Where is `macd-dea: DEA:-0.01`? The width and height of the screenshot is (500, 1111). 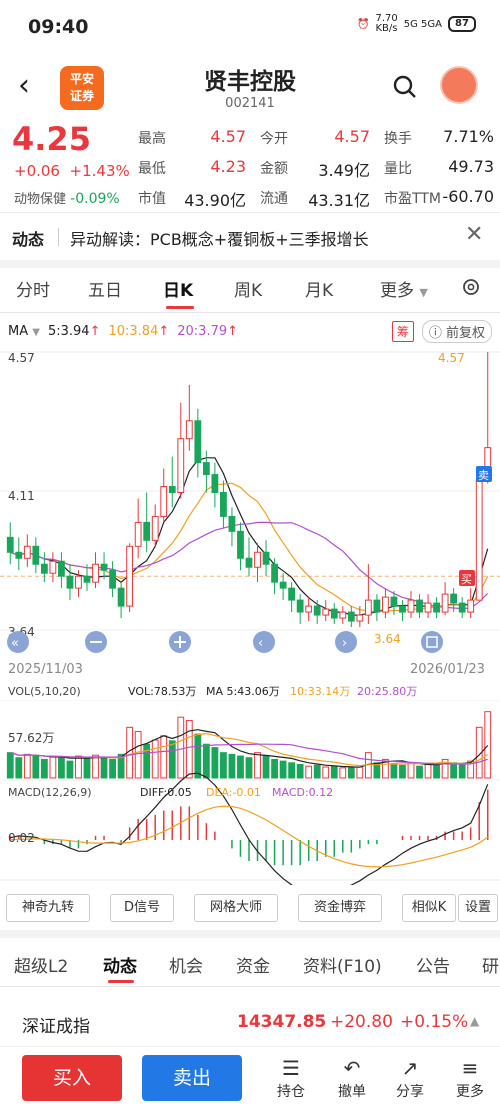 macd-dea: DEA:-0.01 is located at coordinates (233, 792).